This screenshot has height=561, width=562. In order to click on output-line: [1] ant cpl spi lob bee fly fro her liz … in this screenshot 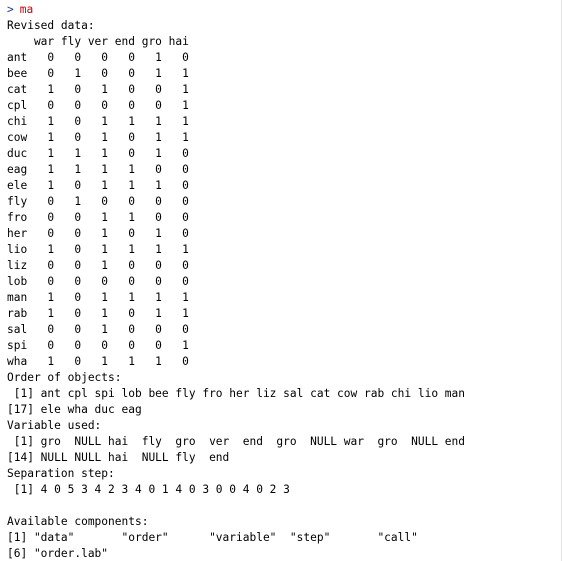, I will do `click(236, 393)`.